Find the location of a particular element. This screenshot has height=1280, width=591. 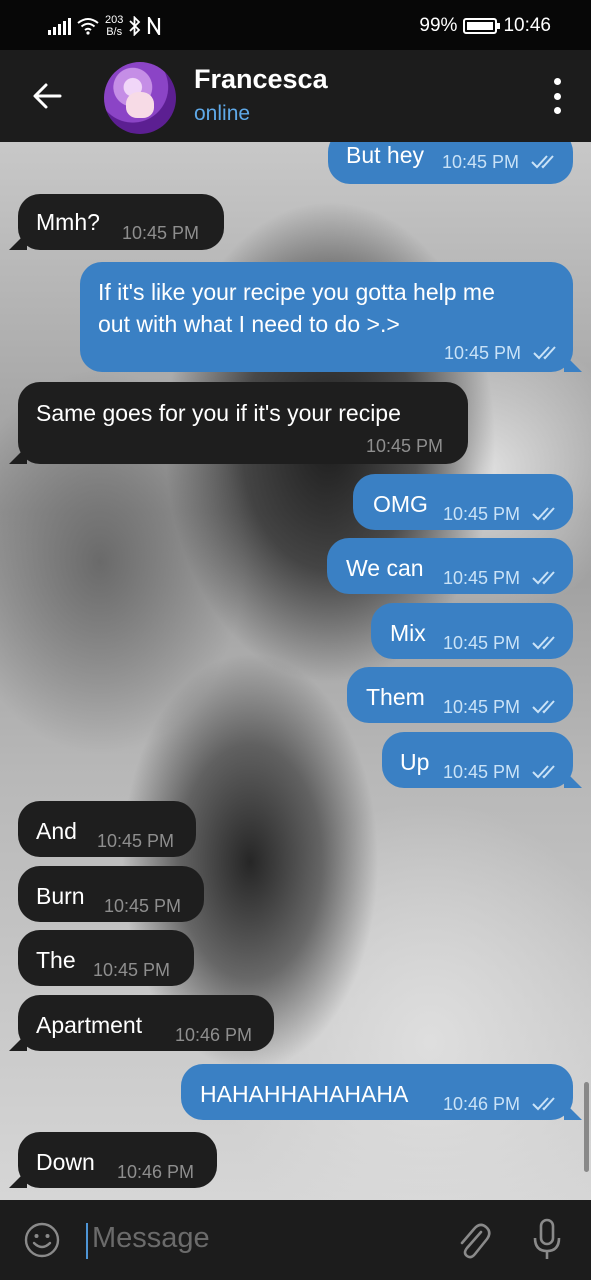

message-text: Up is located at coordinates (415, 762).